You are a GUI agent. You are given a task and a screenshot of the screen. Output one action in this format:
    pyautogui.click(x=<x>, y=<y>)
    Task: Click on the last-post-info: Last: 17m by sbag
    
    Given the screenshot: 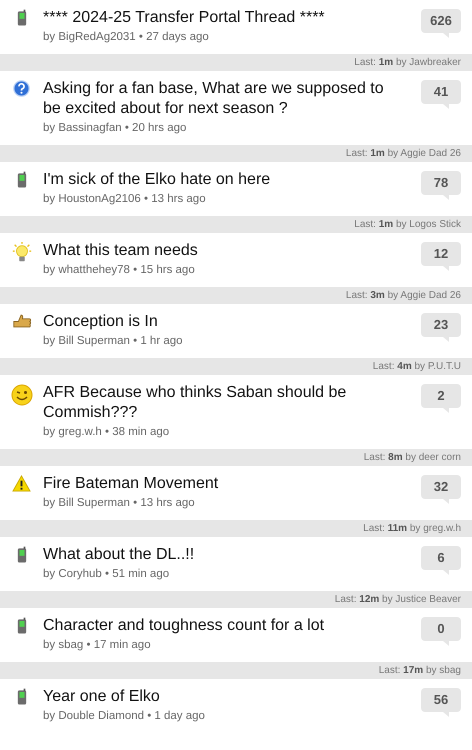 What is the action you would take?
    pyautogui.click(x=419, y=670)
    